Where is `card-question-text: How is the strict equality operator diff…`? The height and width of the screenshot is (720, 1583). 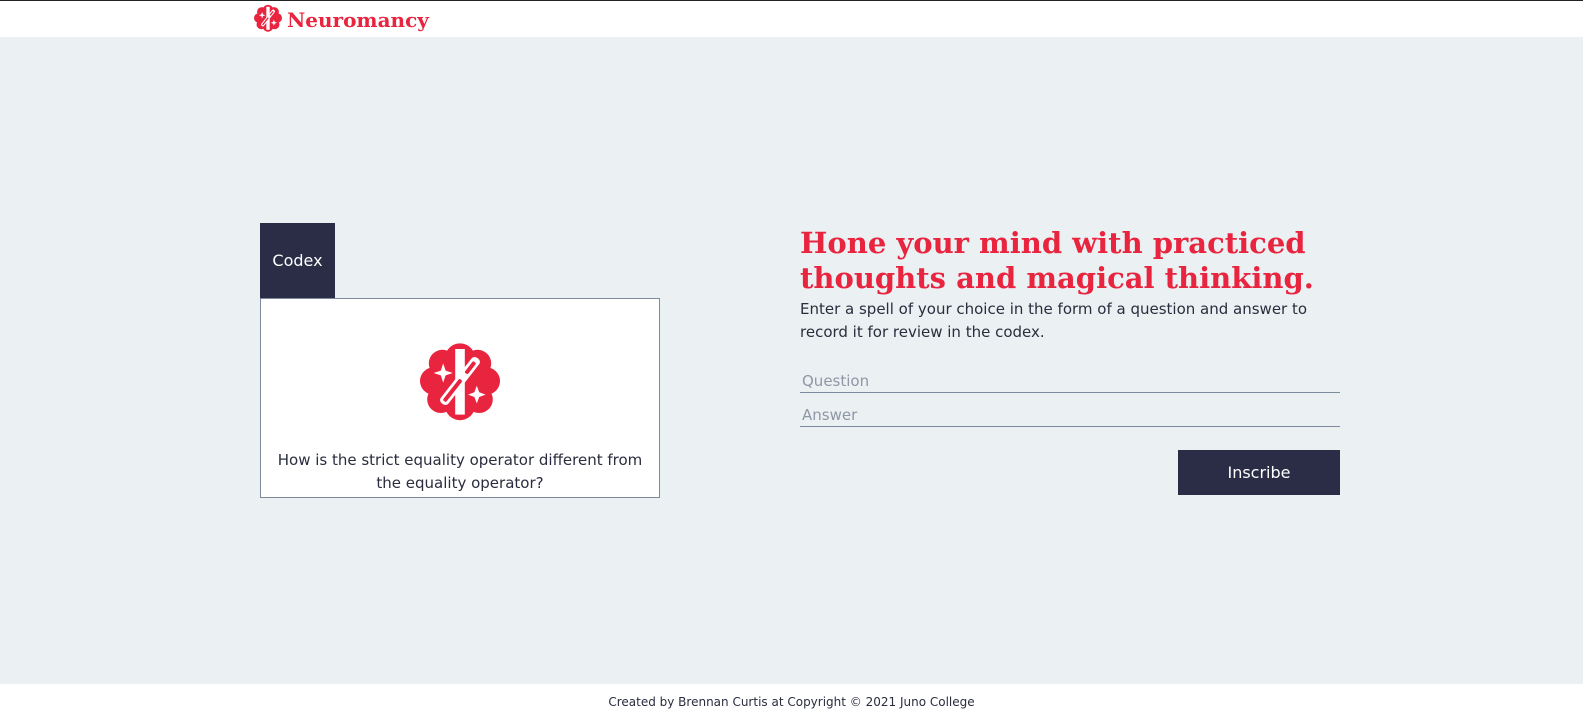 card-question-text: How is the strict equality operator diff… is located at coordinates (460, 471).